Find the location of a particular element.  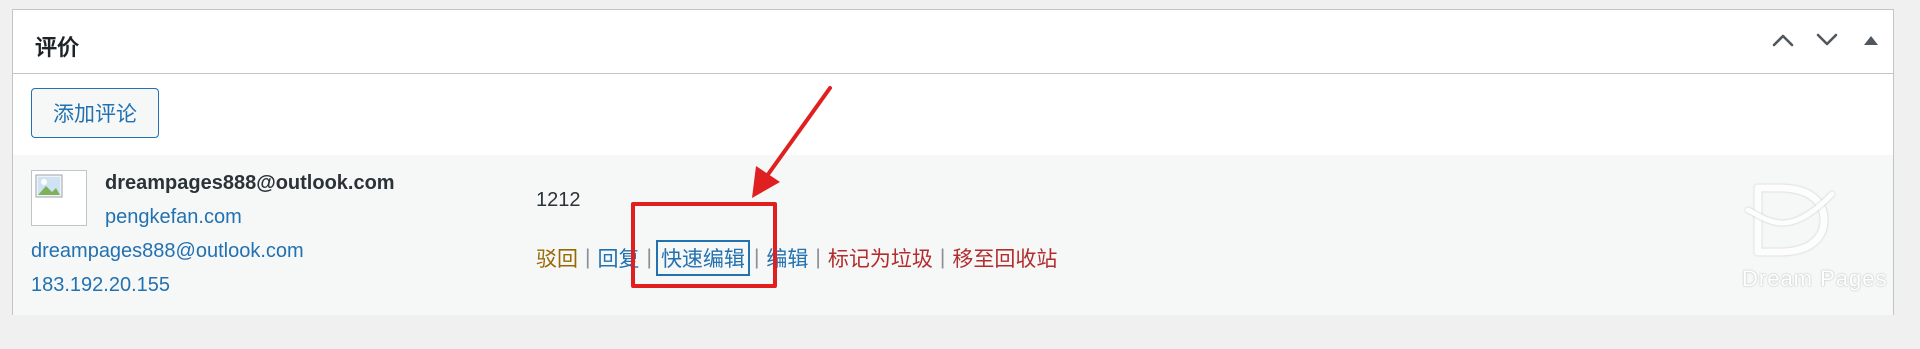

panel-title: 评价 is located at coordinates (57, 47).